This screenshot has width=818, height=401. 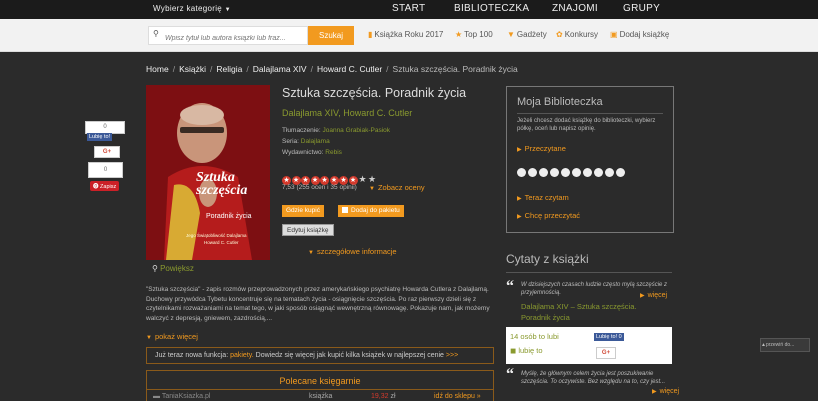 I want to click on rating-text: 7,53 (255 ocen i 35 opinii), so click(x=319, y=187).